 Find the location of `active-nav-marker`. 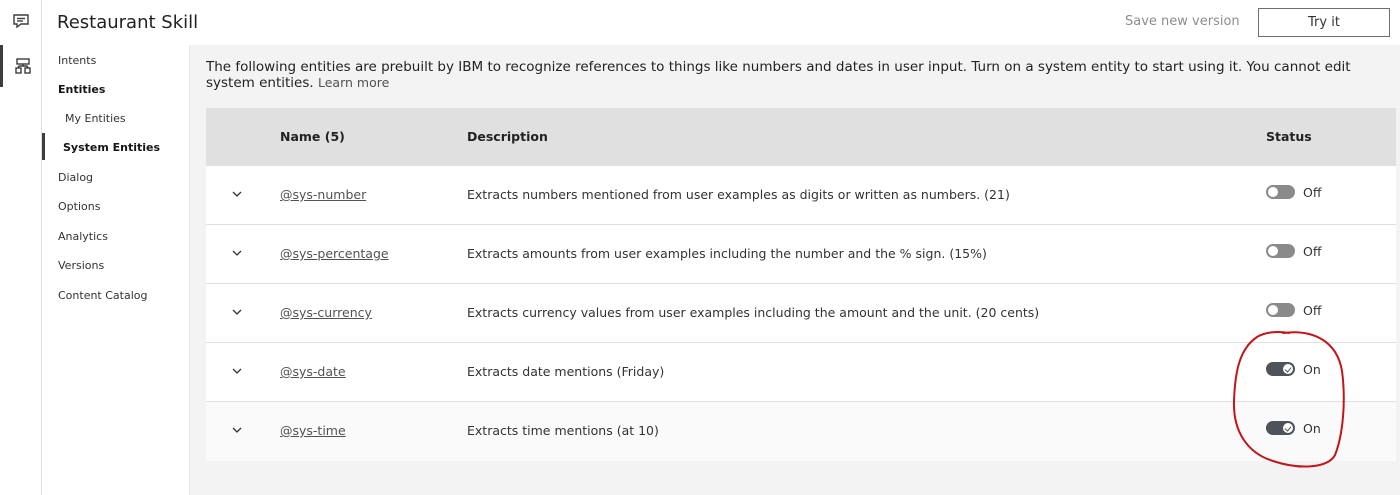

active-nav-marker is located at coordinates (43, 146).